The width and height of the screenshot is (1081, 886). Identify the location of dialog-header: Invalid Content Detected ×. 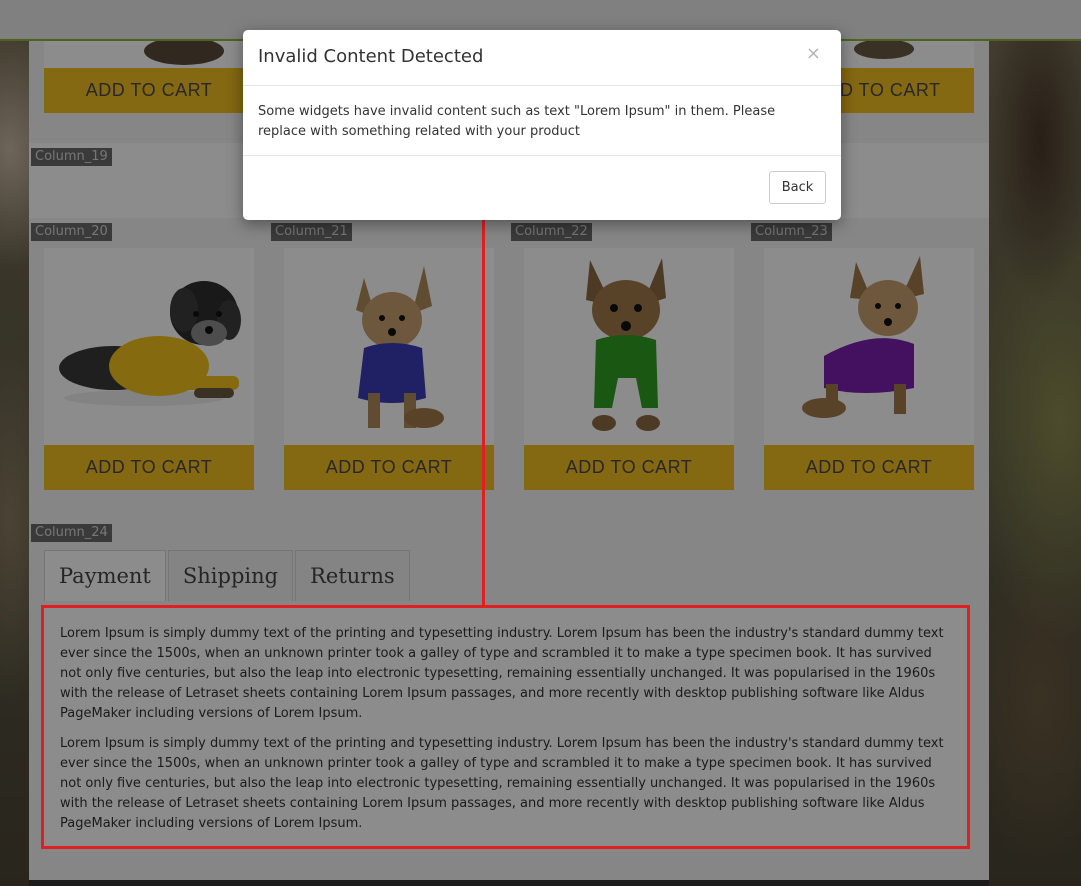
(542, 58).